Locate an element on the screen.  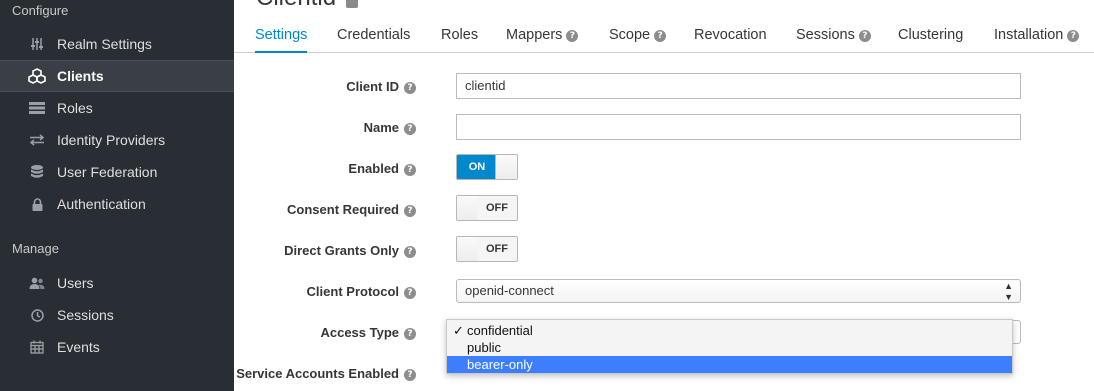
sliders-icon is located at coordinates (37, 44).